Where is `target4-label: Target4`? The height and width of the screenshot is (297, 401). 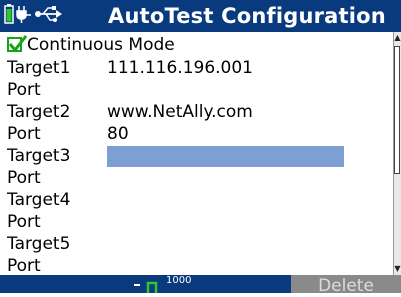
target4-label: Target4 is located at coordinates (39, 200).